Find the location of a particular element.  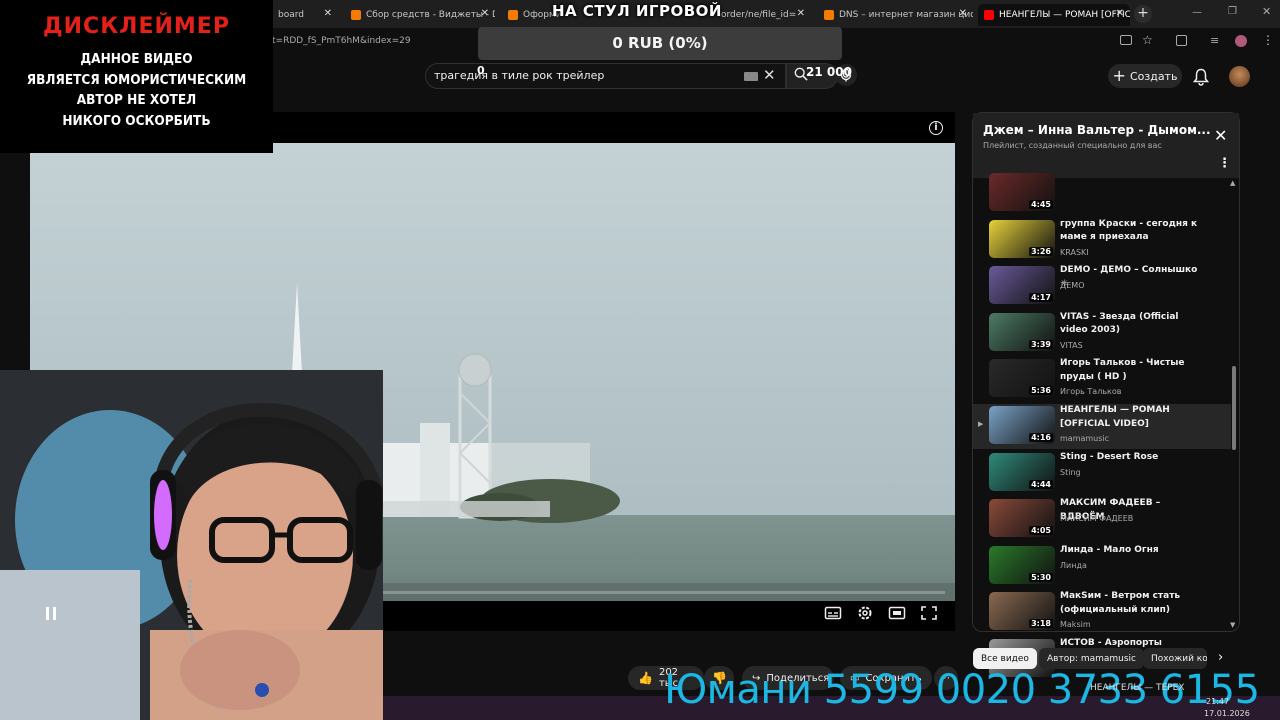

browser-tab-active: НЕАНГЕЛЫ — РОМАН [OFFIC ✕ is located at coordinates (1054, 15).